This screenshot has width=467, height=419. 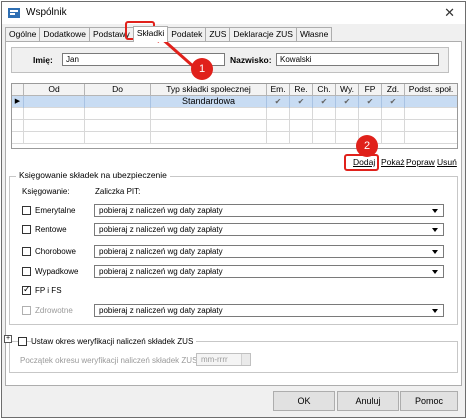 What do you see at coordinates (314, 34) in the screenshot?
I see `tab-wlasne: Własne` at bounding box center [314, 34].